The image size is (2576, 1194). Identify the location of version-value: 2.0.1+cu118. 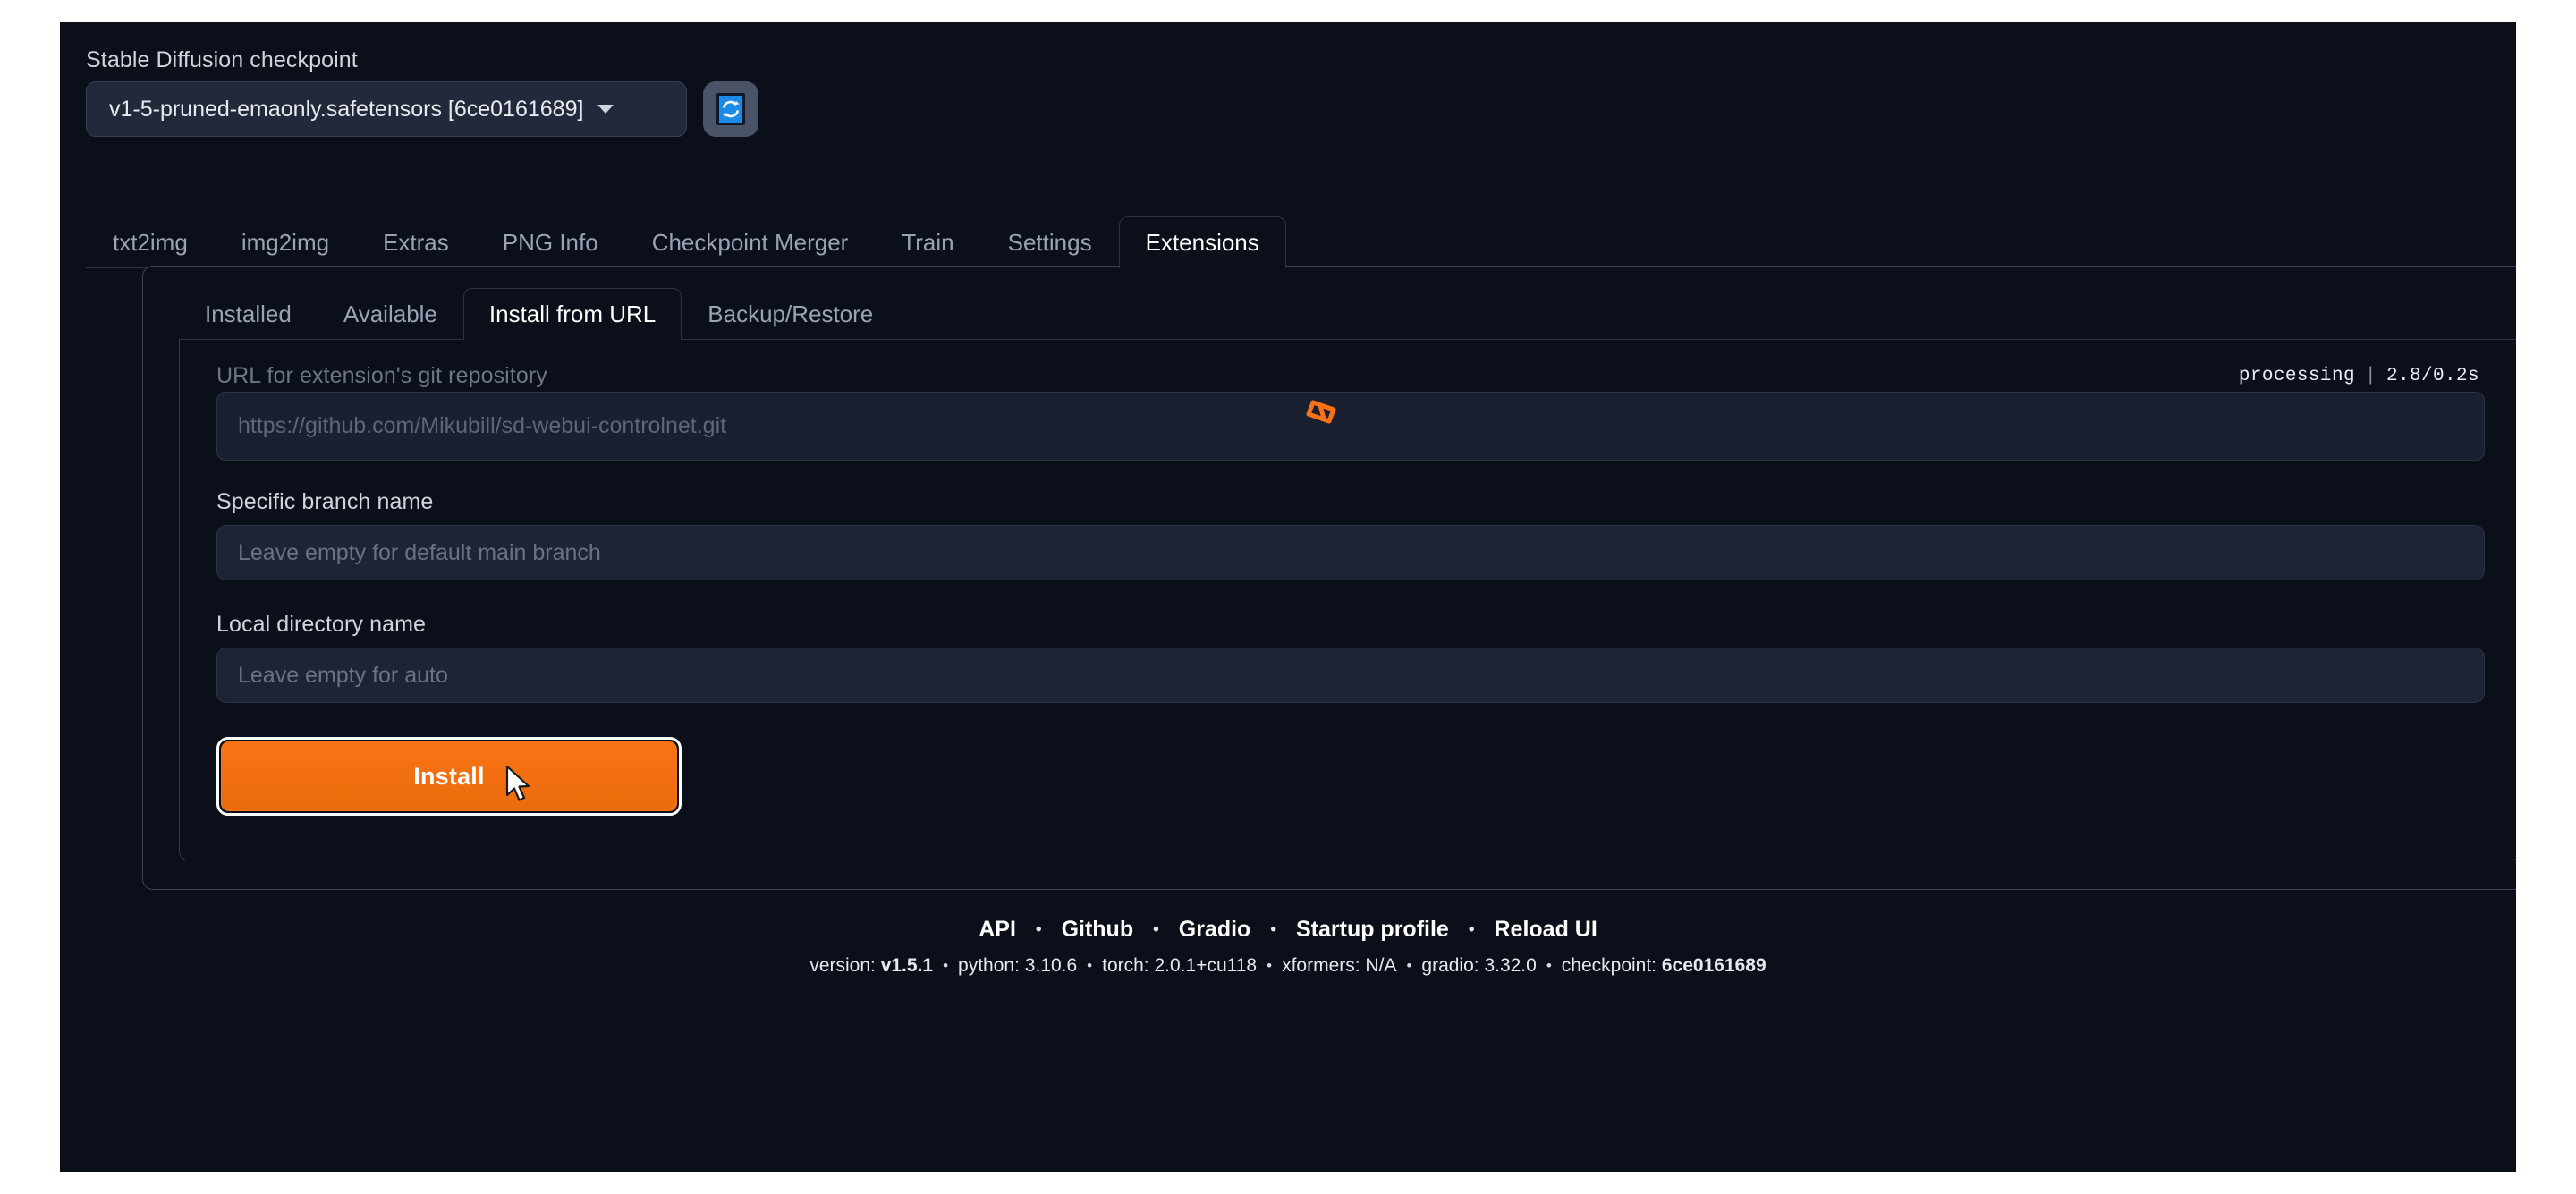
(1206, 965).